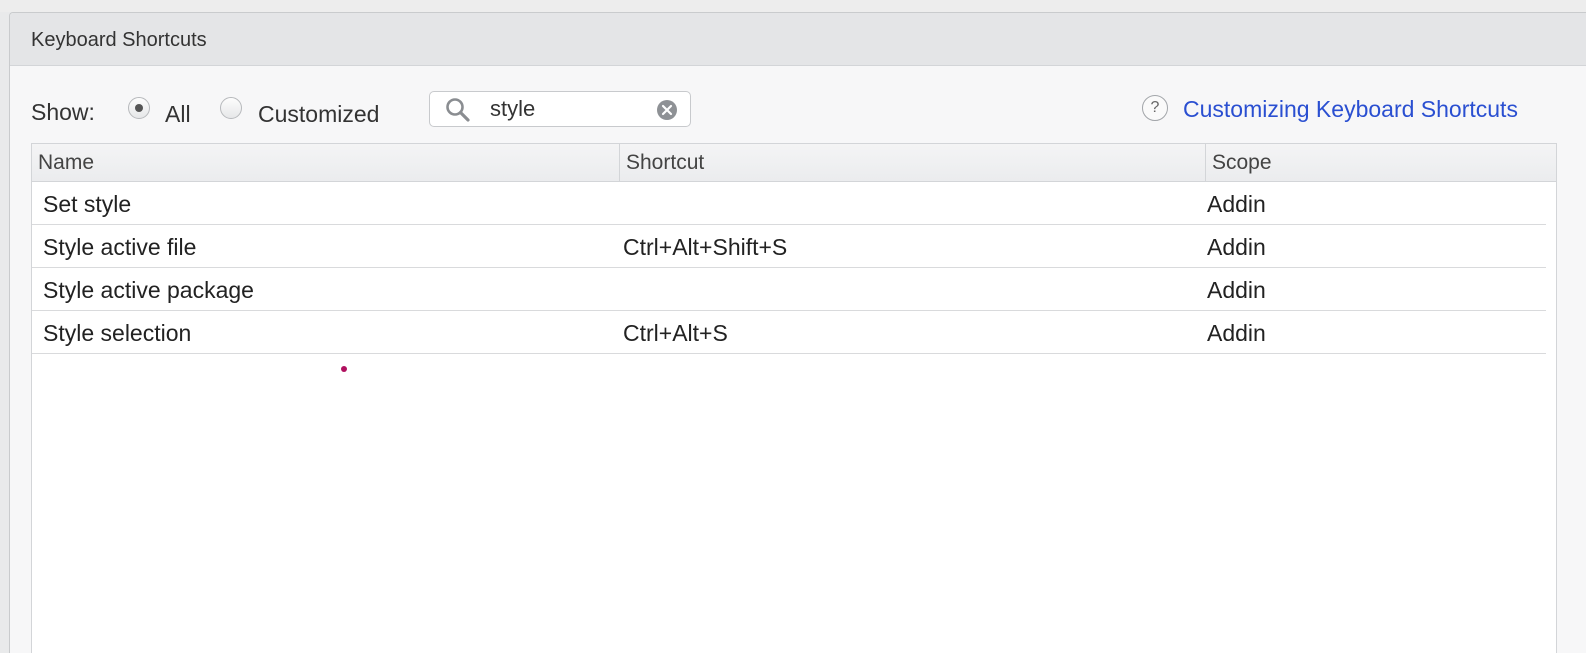 This screenshot has height=653, width=1586. What do you see at coordinates (120, 247) in the screenshot?
I see `row-name-cell: Style active file` at bounding box center [120, 247].